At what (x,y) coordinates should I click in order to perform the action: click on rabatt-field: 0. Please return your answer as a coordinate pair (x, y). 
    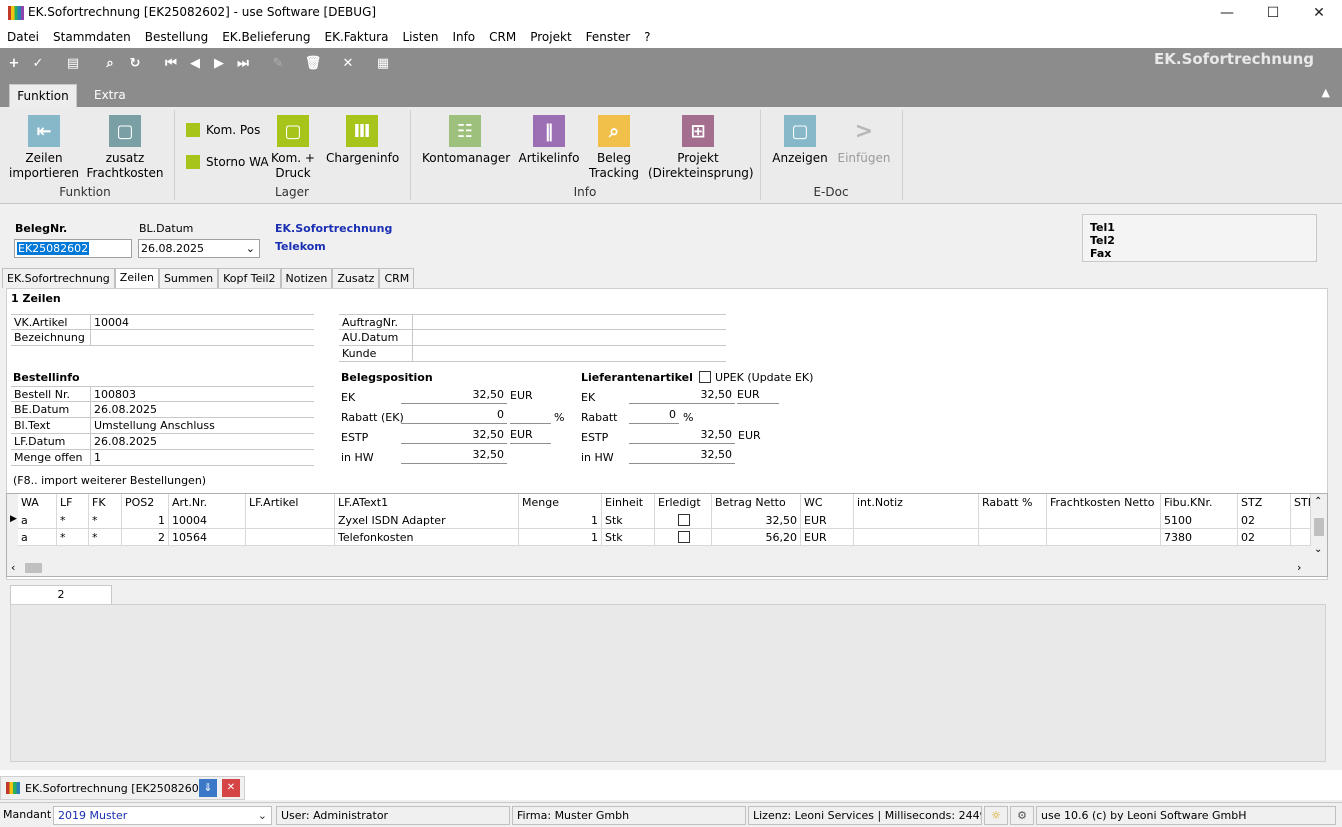
    Looking at the image, I should click on (454, 416).